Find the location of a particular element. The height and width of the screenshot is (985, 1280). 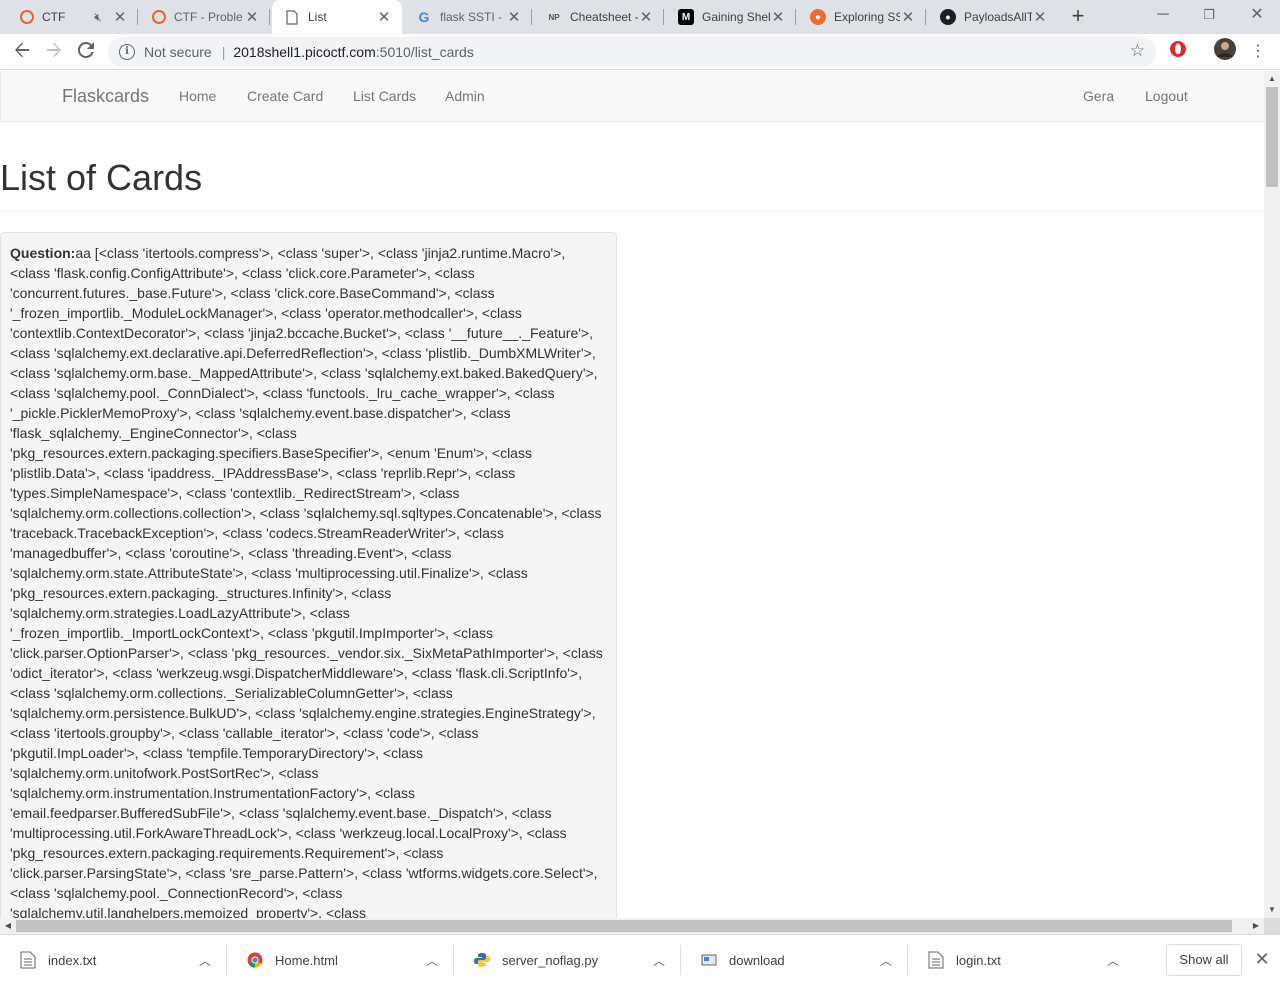

muted-icon: 🔇︎ is located at coordinates (98, 17).